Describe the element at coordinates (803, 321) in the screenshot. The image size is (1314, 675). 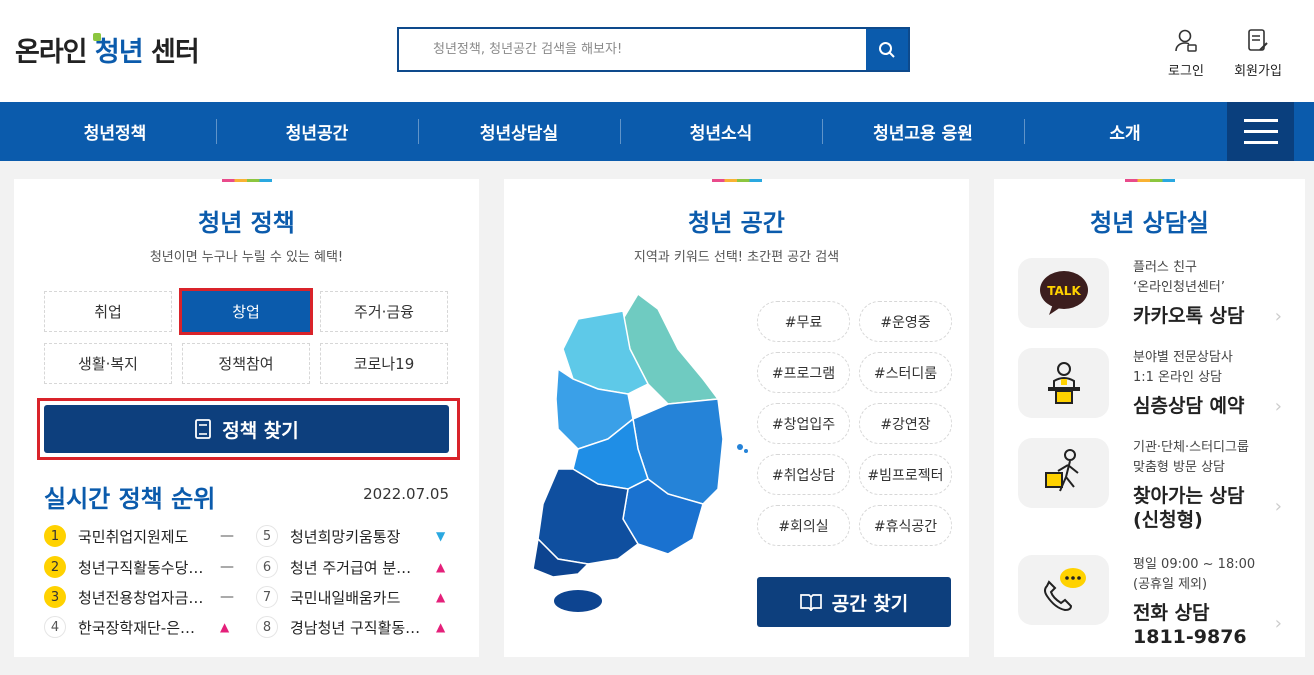
I see `hashtag-chip: #무료` at that location.